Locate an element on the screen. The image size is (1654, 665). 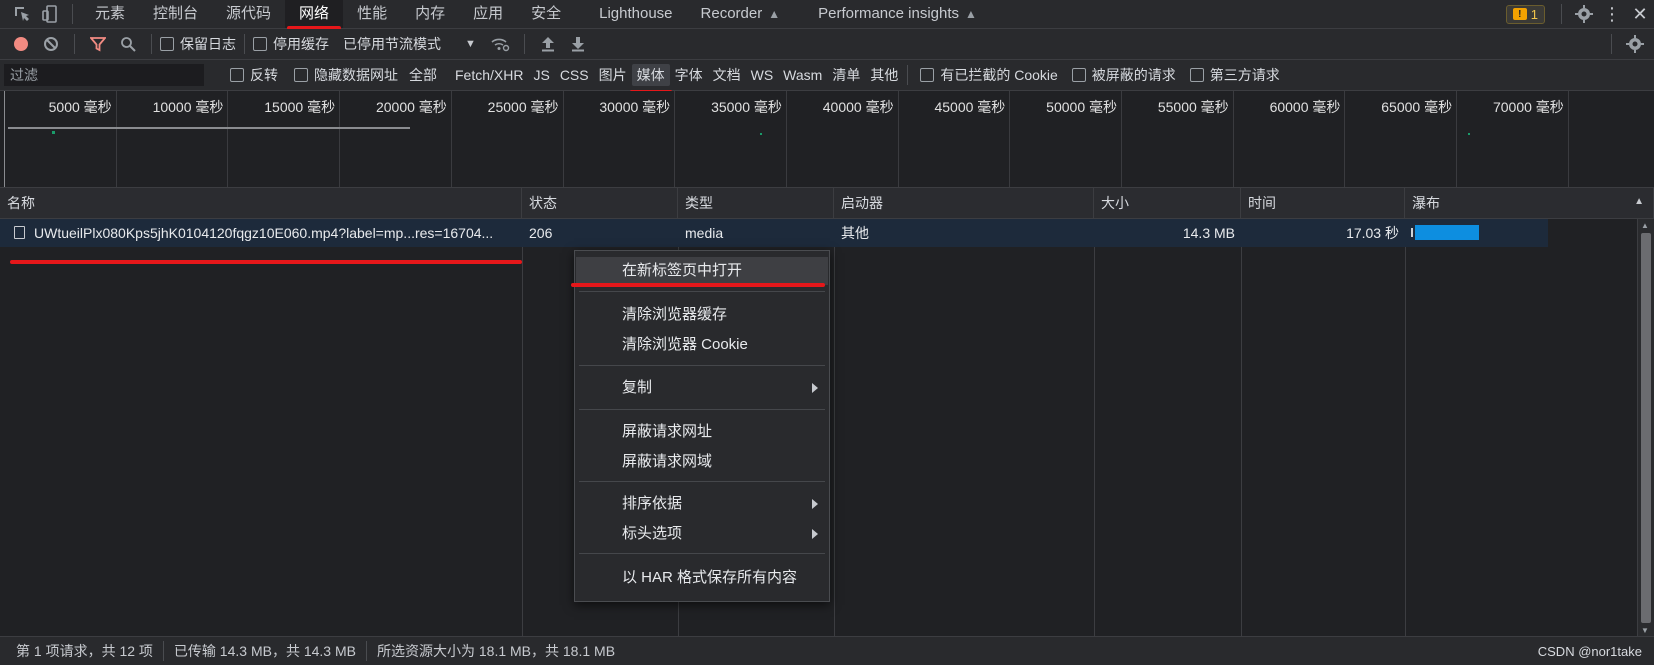
search-icon is located at coordinates (128, 44).